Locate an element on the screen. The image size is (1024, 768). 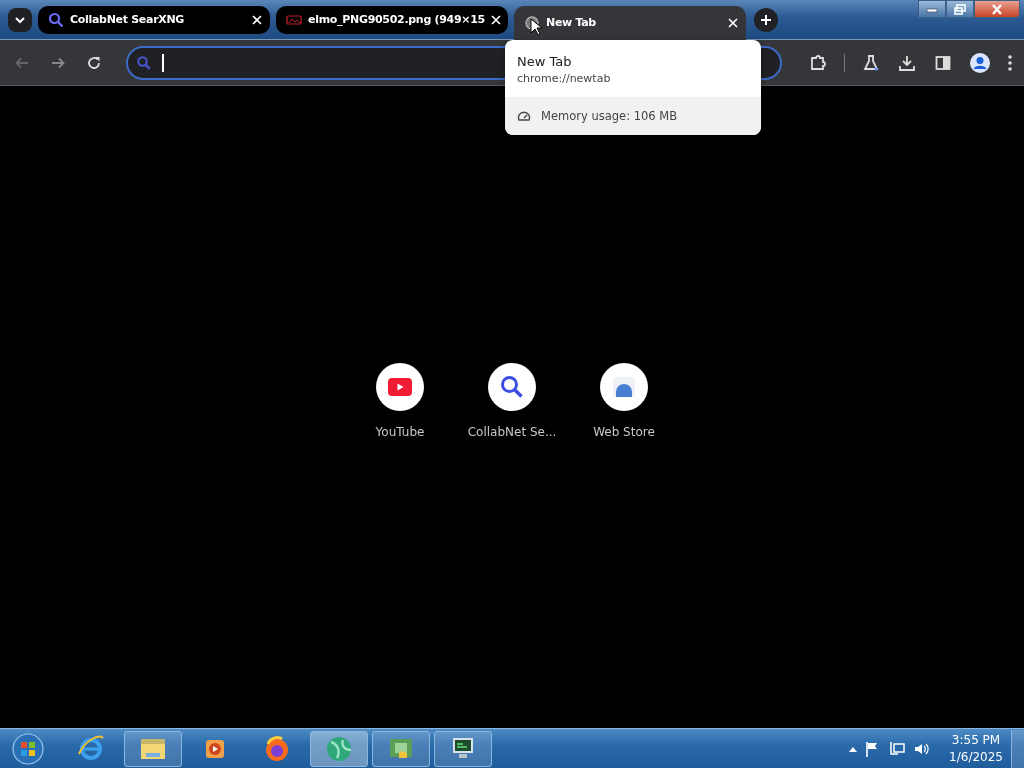
profile-icon is located at coordinates (980, 62).